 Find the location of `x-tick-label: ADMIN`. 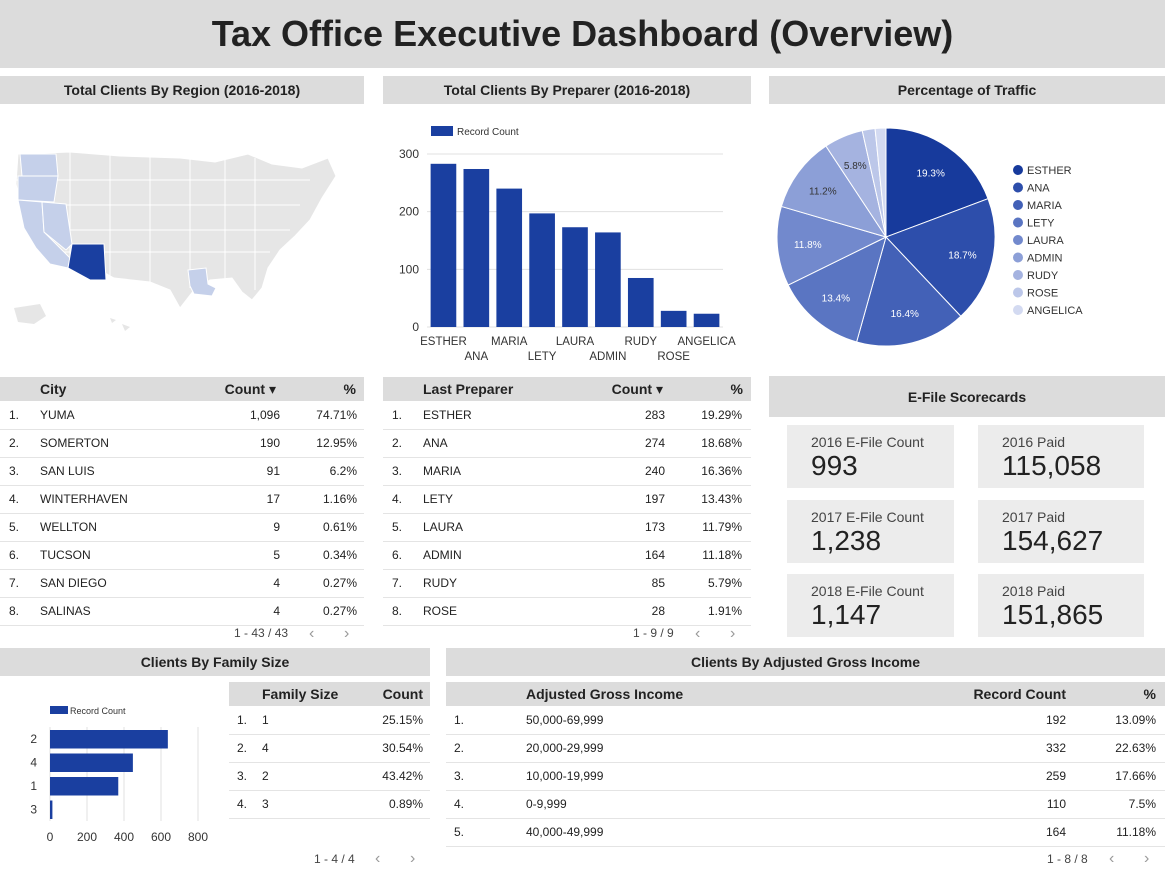

x-tick-label: ADMIN is located at coordinates (607, 357).